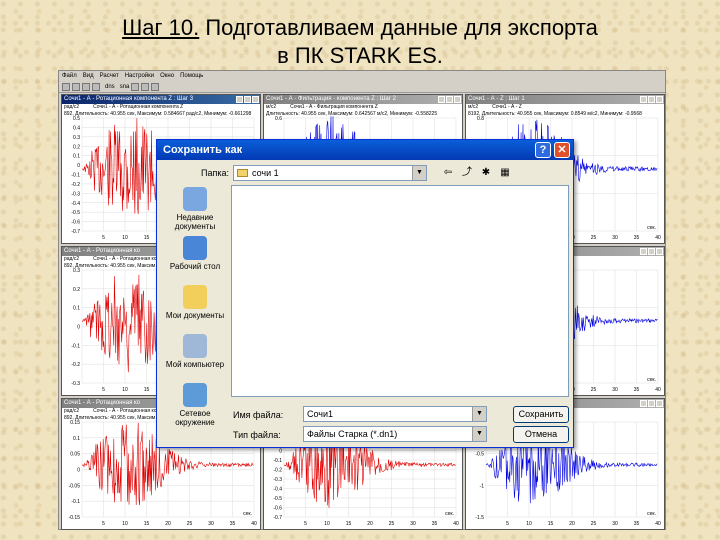 This screenshot has height=540, width=720. What do you see at coordinates (258, 415) in the screenshot?
I see `filename-label: Имя файла:` at bounding box center [258, 415].